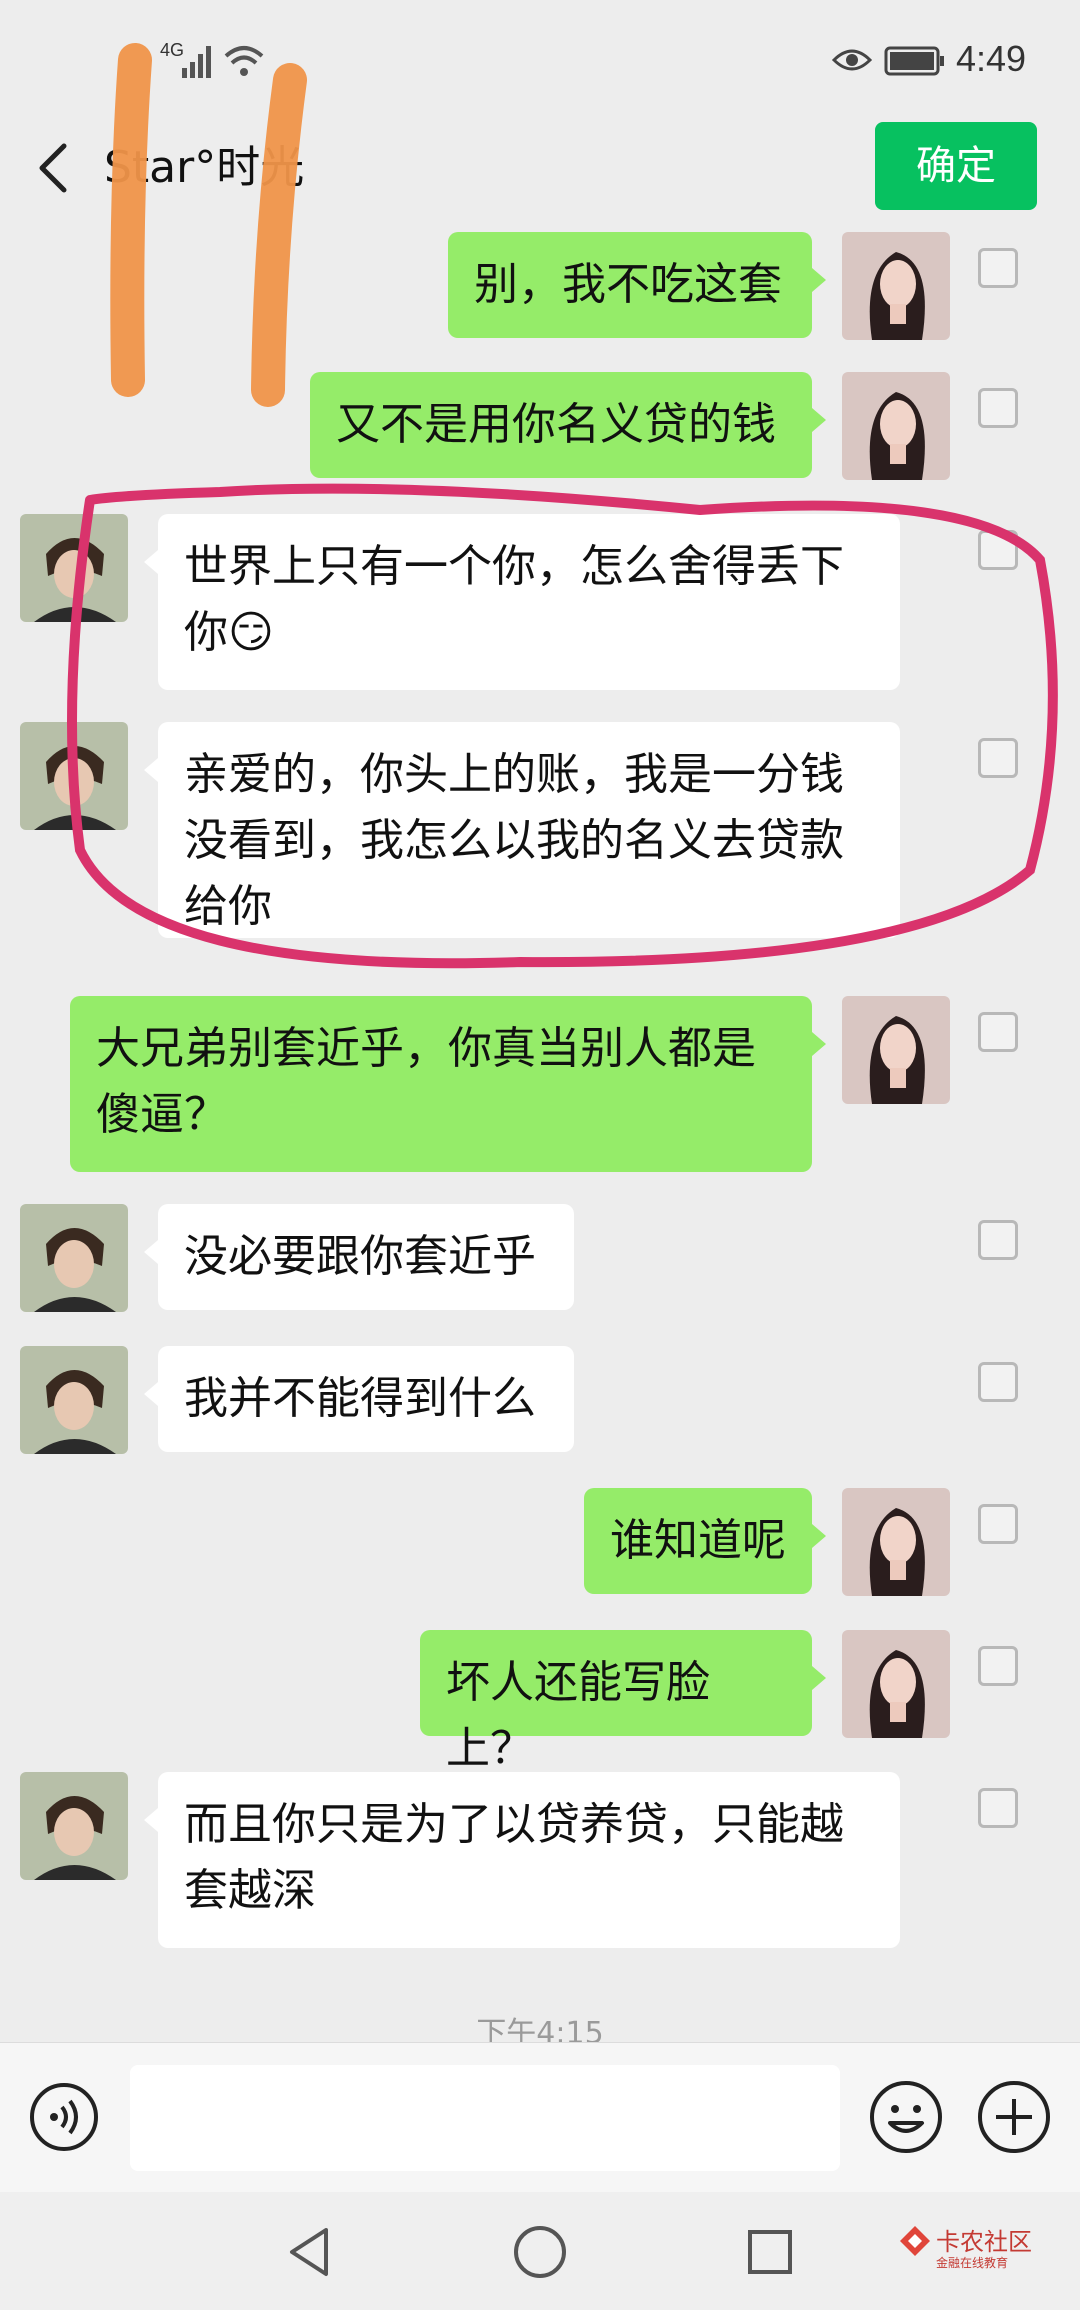 The width and height of the screenshot is (1080, 2310). I want to click on signal-icon, so click(196, 62).